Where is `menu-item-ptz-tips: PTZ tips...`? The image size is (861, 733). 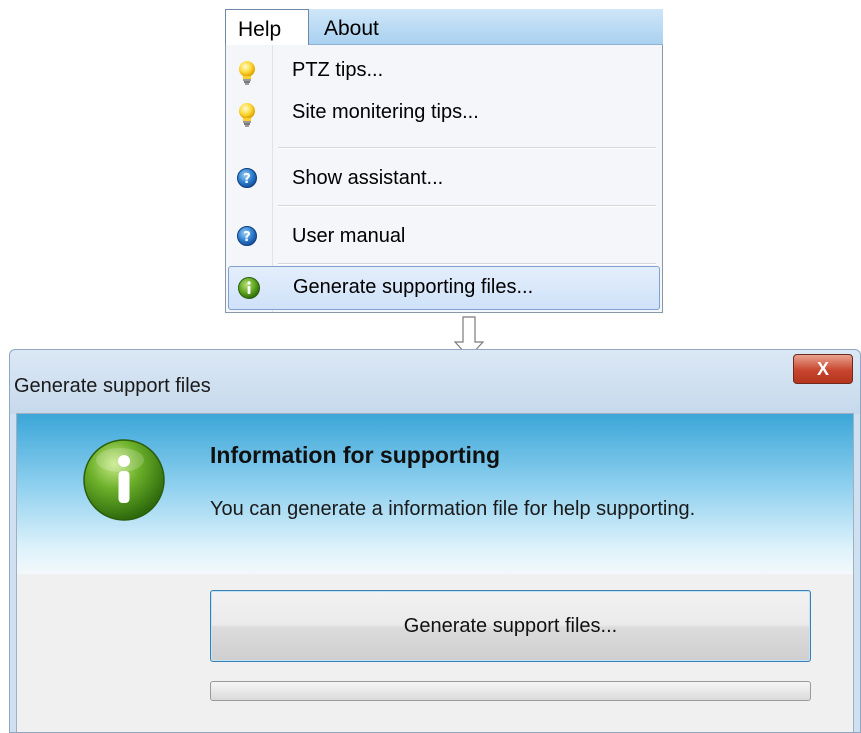 menu-item-ptz-tips: PTZ tips... is located at coordinates (444, 73).